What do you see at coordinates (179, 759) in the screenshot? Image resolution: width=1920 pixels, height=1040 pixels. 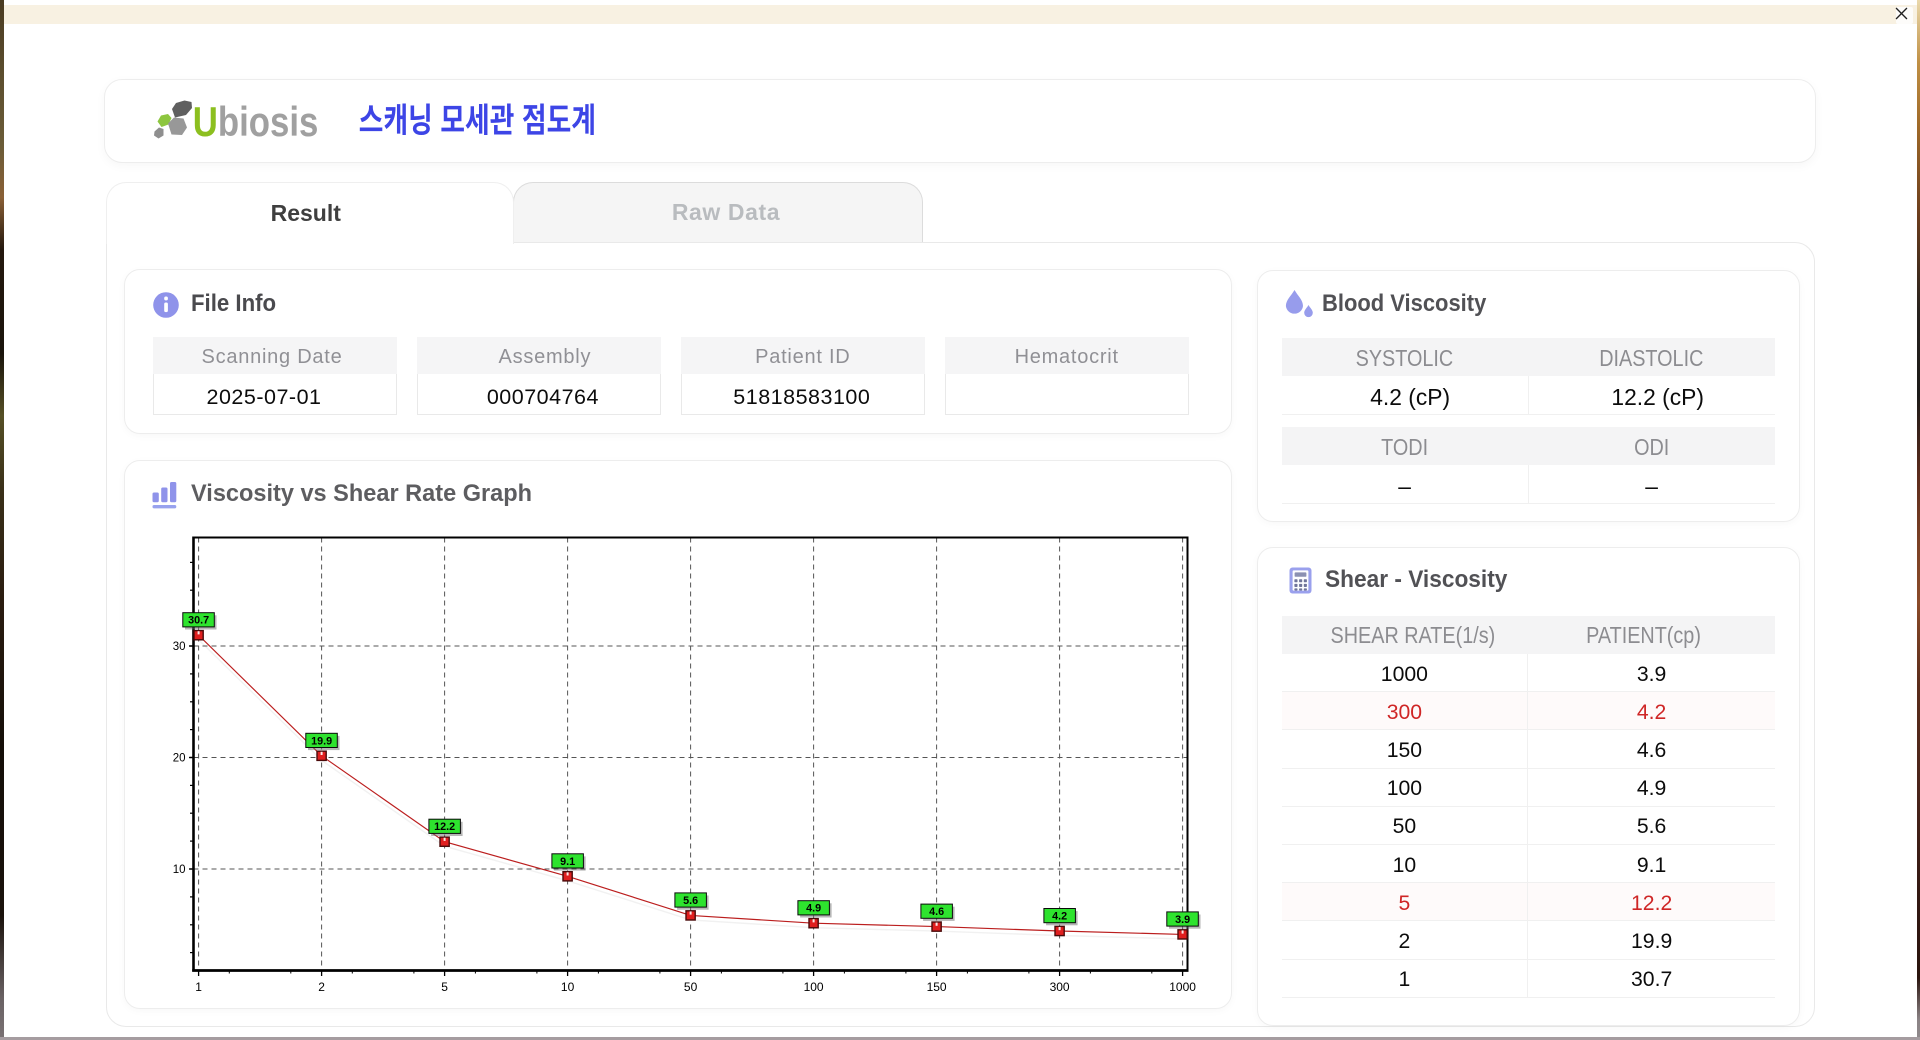 I see `svg-text: 20` at bounding box center [179, 759].